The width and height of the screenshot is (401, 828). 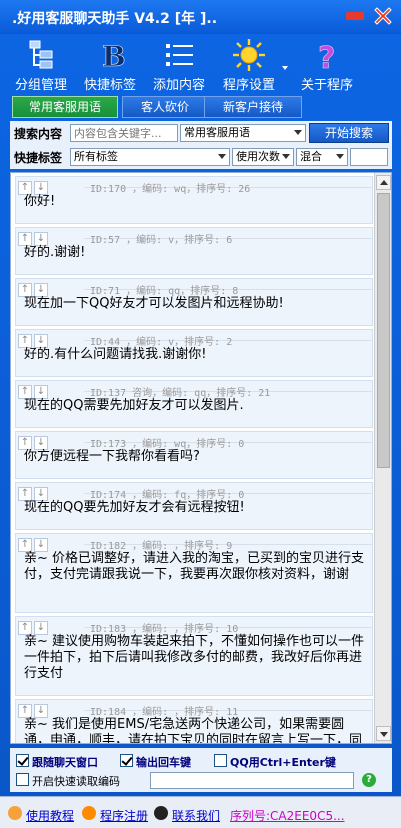 I want to click on item-meta: ID:71 ，编码: qq，排序号: 8, so click(x=164, y=291).